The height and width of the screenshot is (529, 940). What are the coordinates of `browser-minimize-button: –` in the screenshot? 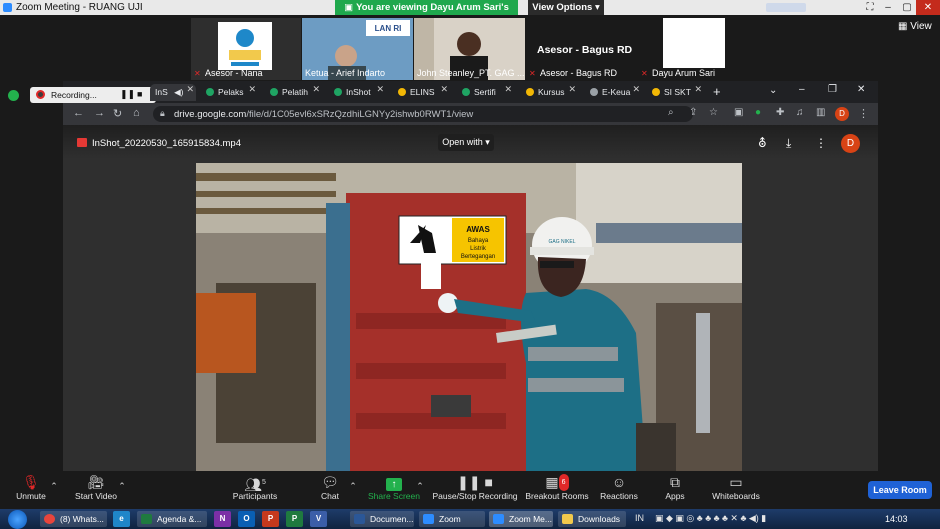 It's located at (802, 89).